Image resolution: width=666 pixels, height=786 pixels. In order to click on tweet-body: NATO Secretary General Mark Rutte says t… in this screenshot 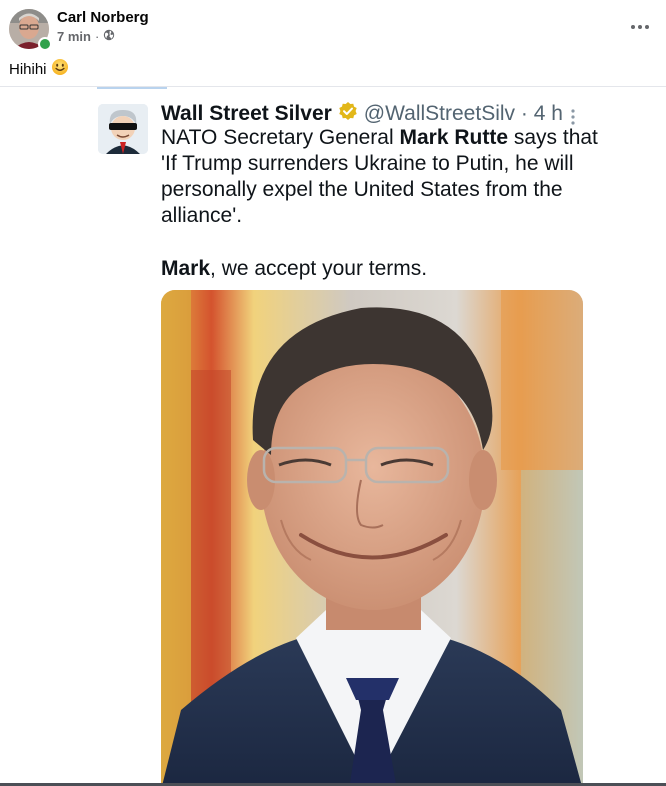, I will do `click(381, 177)`.